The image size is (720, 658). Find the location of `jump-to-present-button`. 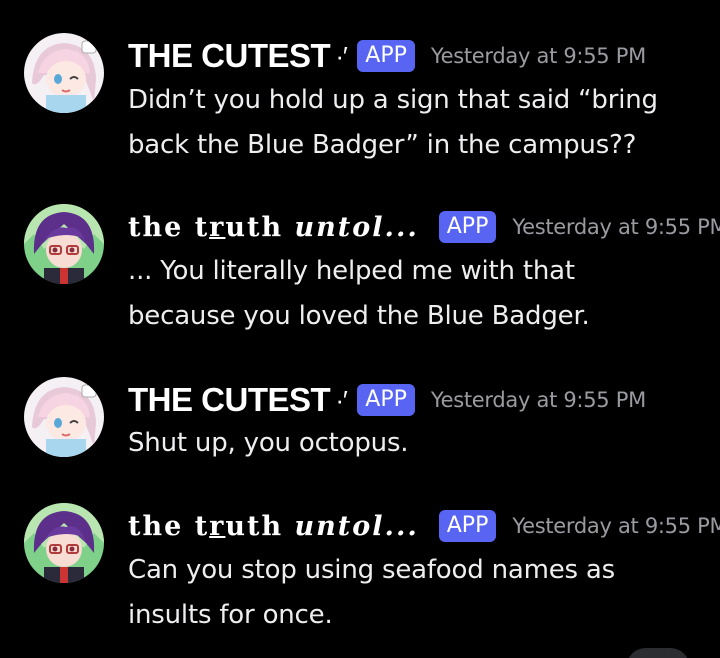

jump-to-present-button is located at coordinates (658, 653).